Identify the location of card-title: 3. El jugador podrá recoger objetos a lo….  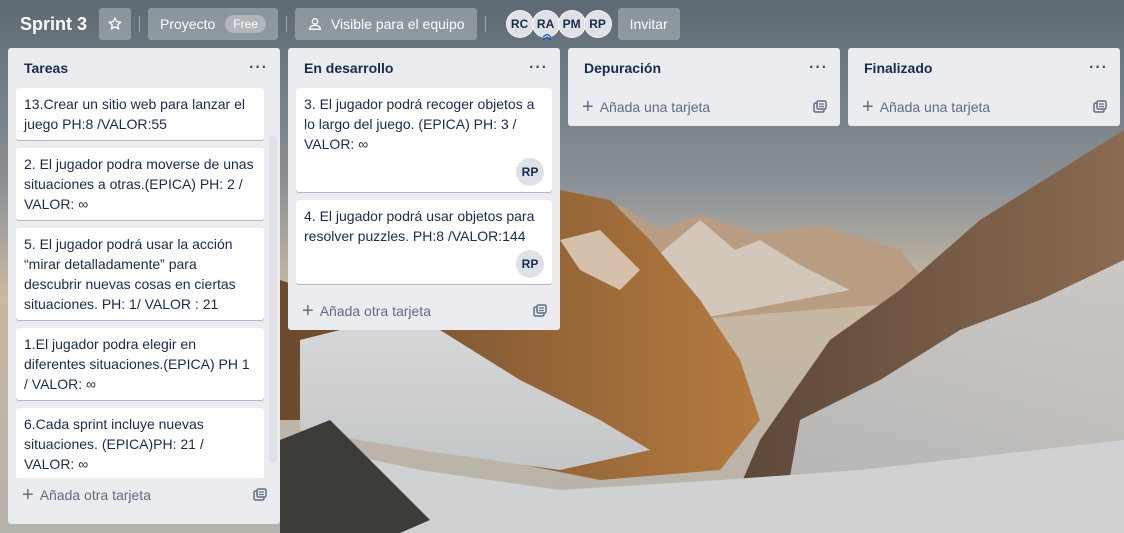
(419, 124).